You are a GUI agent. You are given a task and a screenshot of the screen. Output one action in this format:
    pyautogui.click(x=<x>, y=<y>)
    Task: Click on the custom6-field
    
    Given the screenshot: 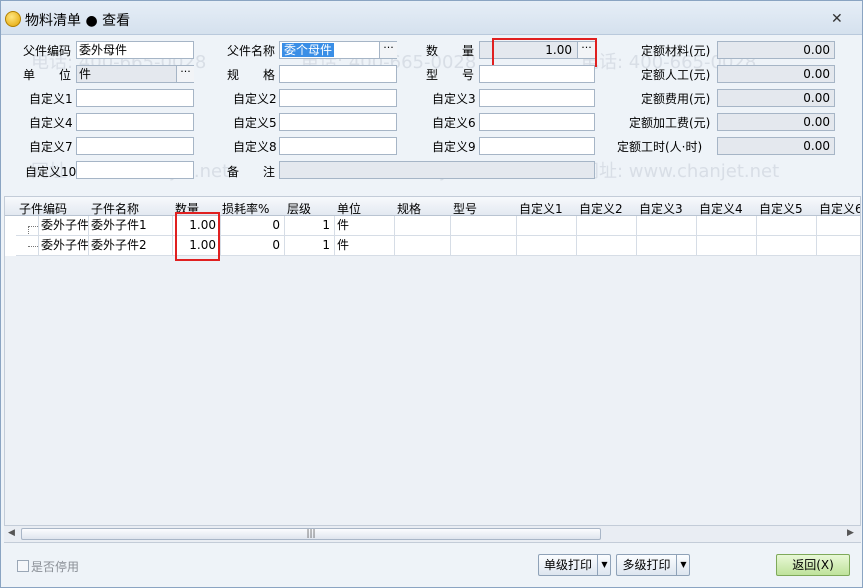 What is the action you would take?
    pyautogui.click(x=537, y=122)
    